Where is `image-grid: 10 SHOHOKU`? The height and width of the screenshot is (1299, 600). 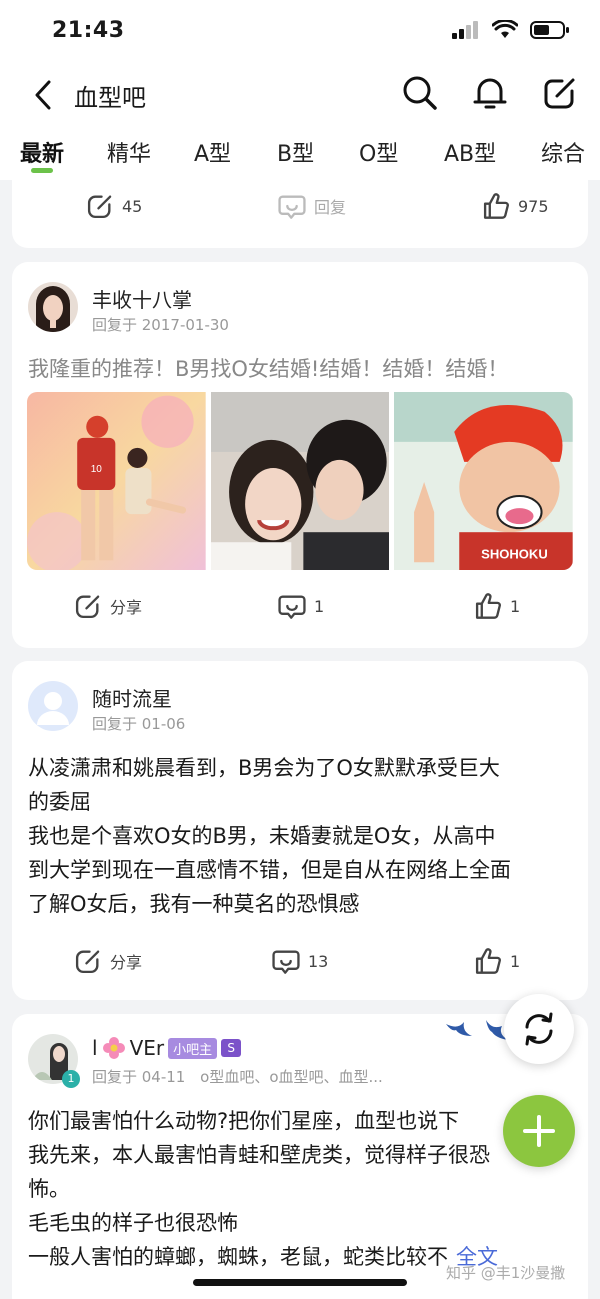 image-grid: 10 SHOHOKU is located at coordinates (300, 481).